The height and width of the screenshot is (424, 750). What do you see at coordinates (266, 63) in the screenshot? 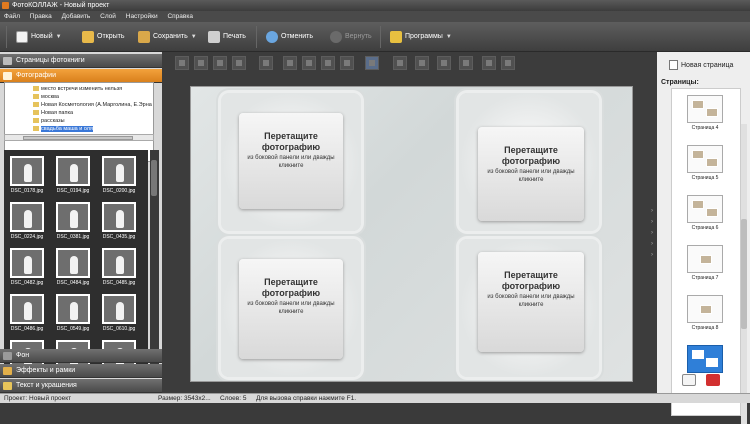
I see `align-icon` at bounding box center [266, 63].